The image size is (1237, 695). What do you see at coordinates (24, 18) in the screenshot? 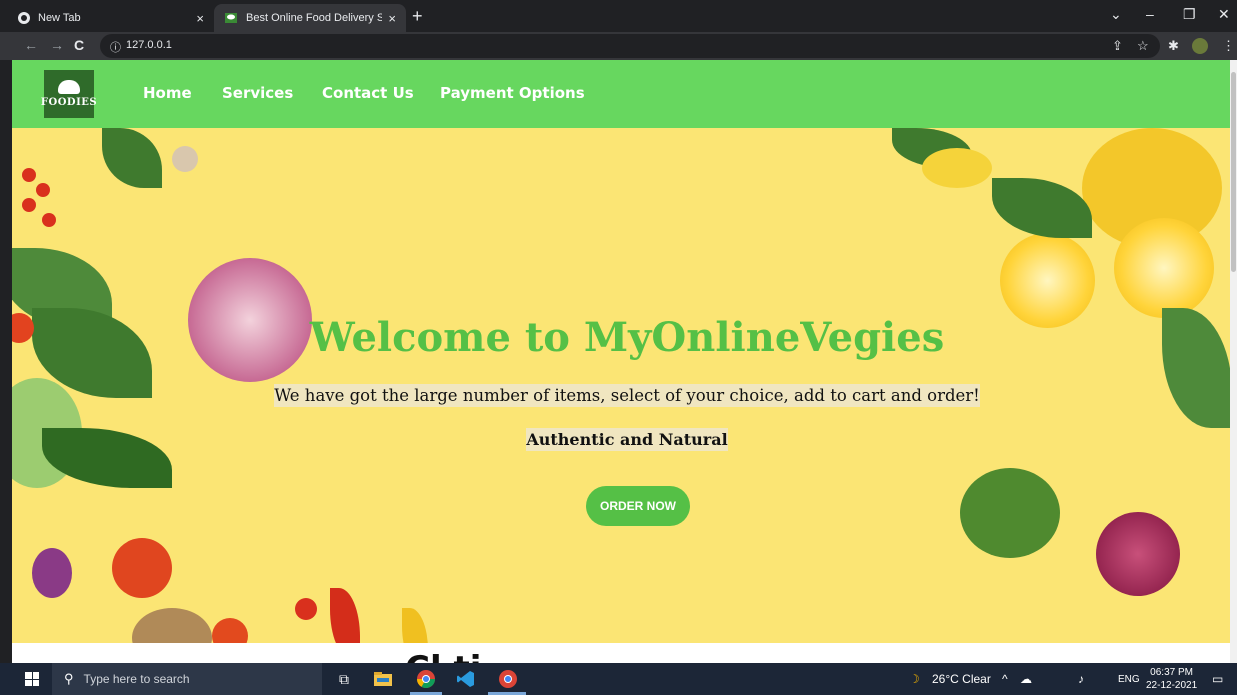
I see `chrome-icon` at bounding box center [24, 18].